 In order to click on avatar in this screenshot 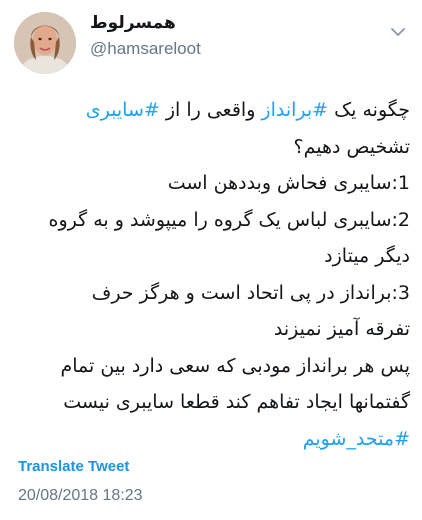, I will do `click(45, 43)`.